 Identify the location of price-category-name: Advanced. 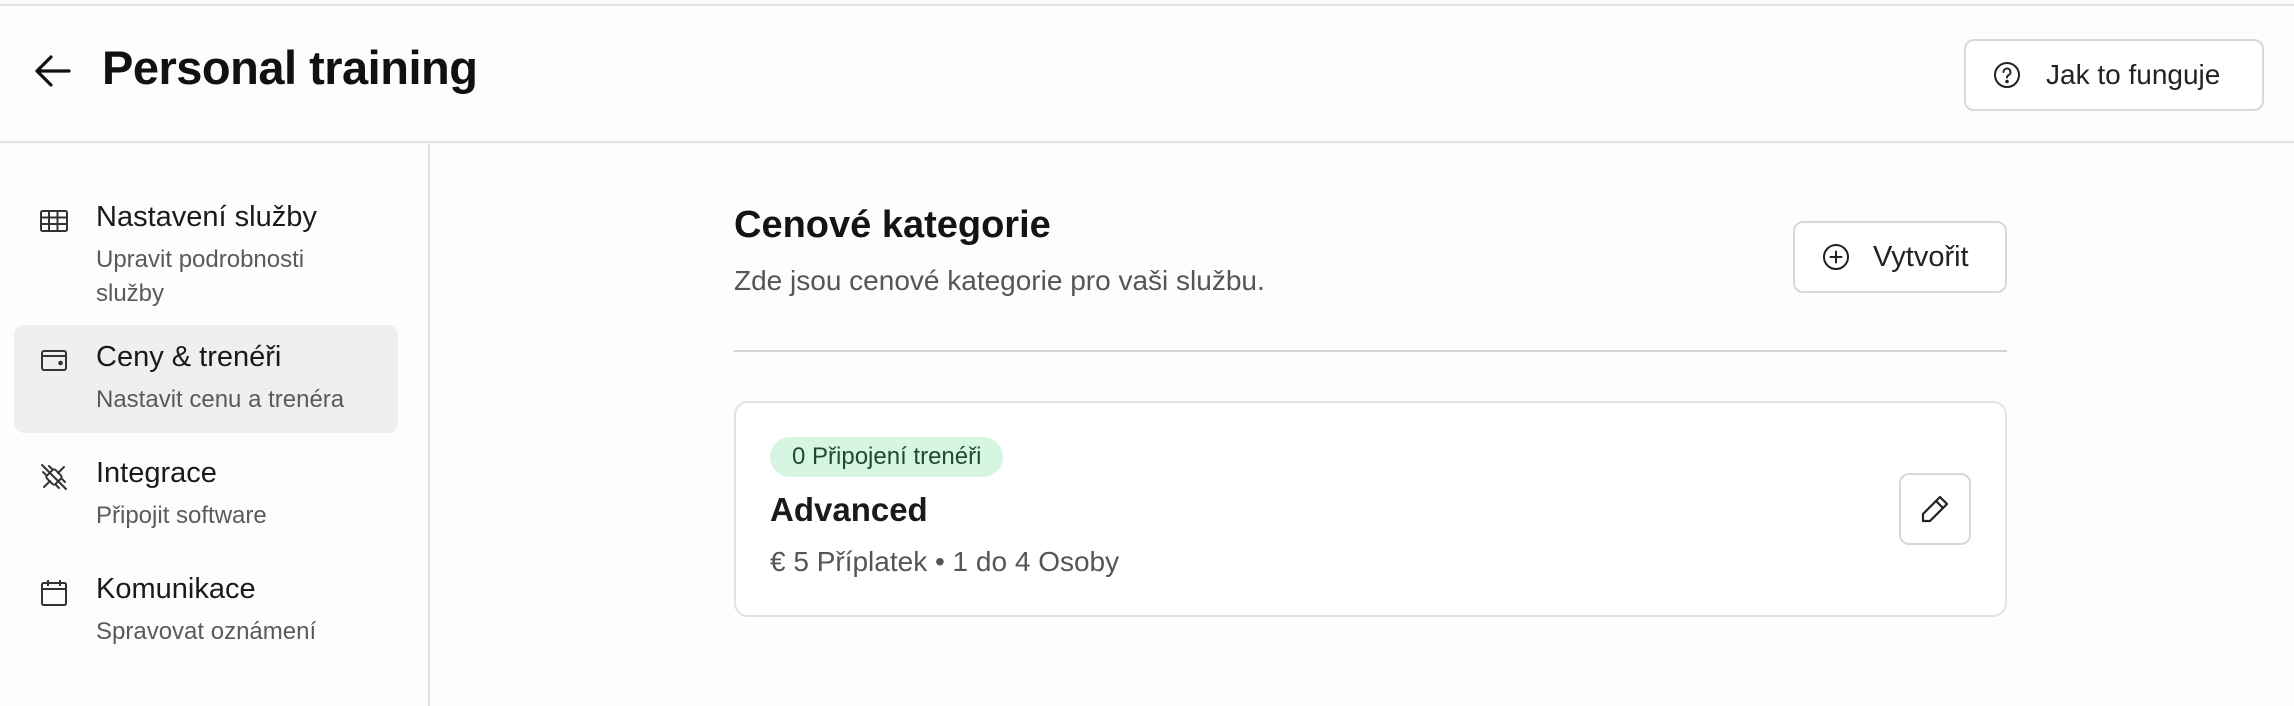
(849, 509).